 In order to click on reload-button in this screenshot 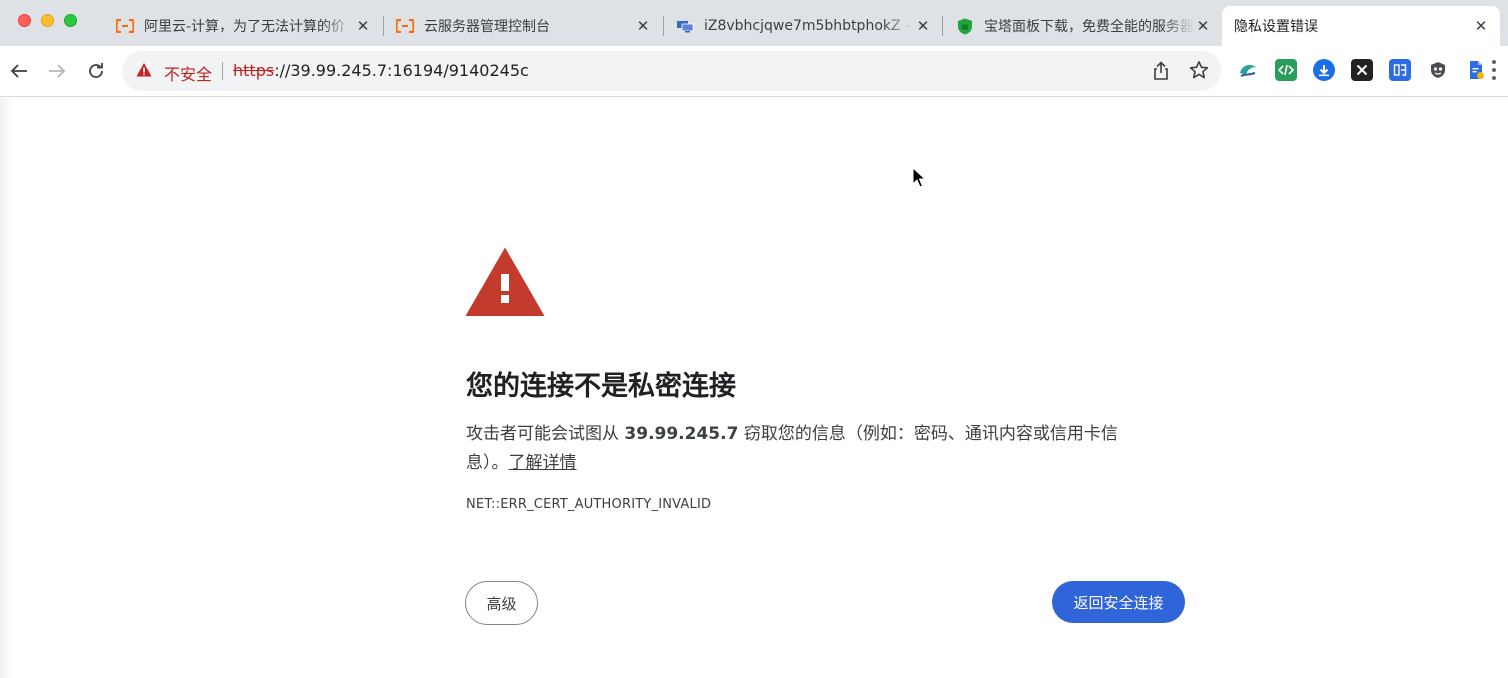, I will do `click(96, 71)`.